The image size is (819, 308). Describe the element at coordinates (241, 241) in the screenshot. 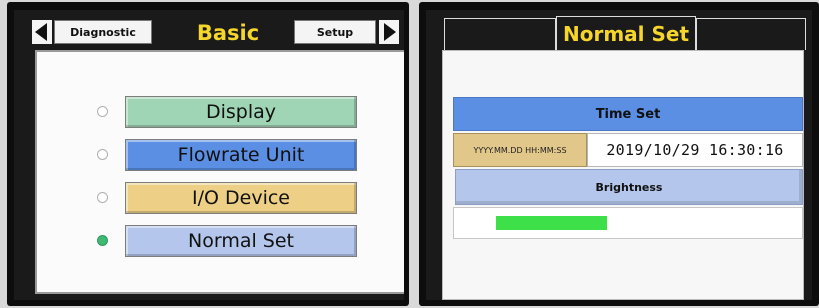

I see `normal-set-button: Normal Set` at that location.